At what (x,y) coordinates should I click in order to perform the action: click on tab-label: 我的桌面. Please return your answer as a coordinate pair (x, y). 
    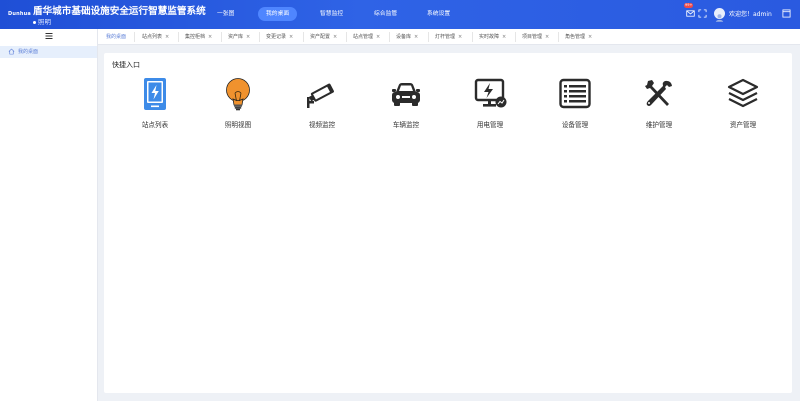
    Looking at the image, I should click on (116, 37).